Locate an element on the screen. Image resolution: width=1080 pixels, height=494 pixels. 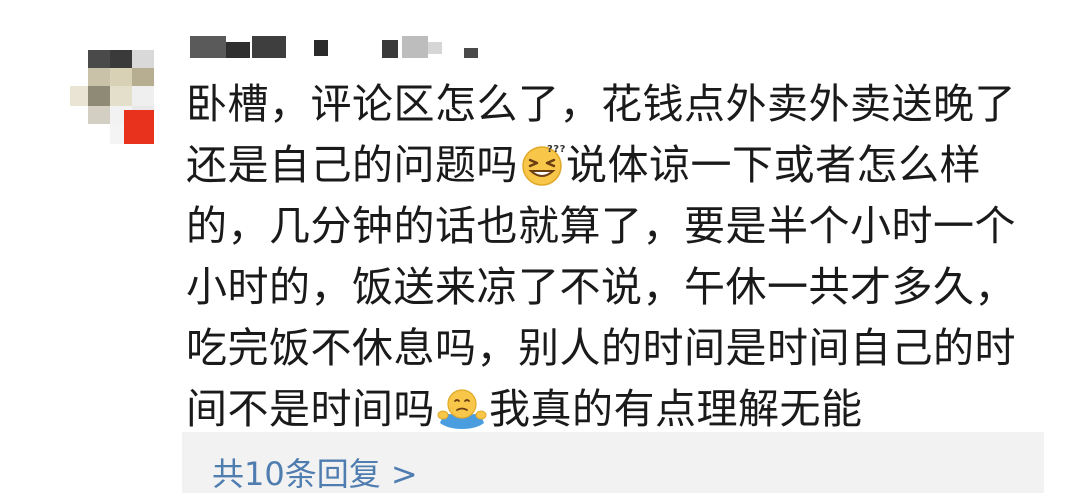
replies-box: 共10条回复 > is located at coordinates (613, 462).